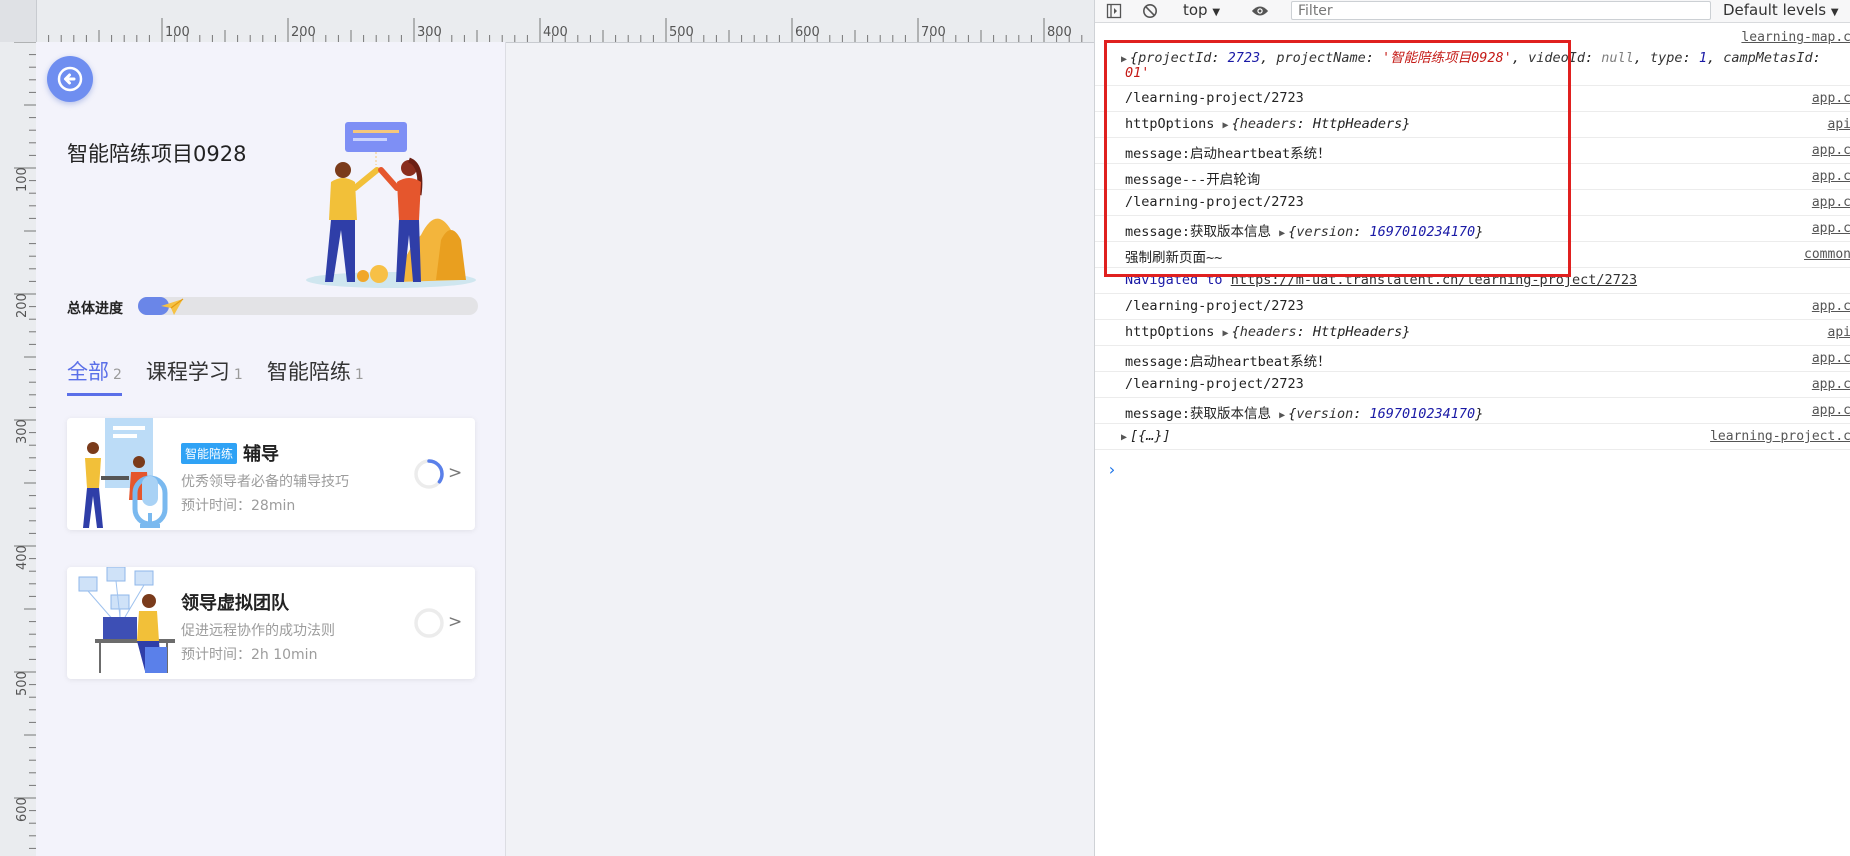 This screenshot has height=856, width=1850. Describe the element at coordinates (1775, 10) in the screenshot. I see `log-levels-value: Default levels` at that location.